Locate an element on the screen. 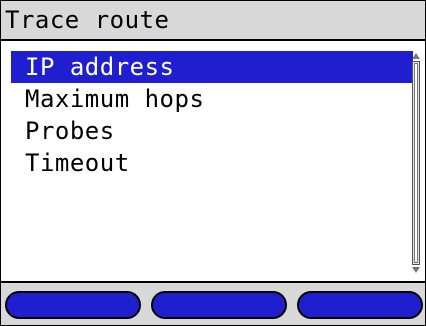 This screenshot has width=426, height=326. scroll-track is located at coordinates (416, 163).